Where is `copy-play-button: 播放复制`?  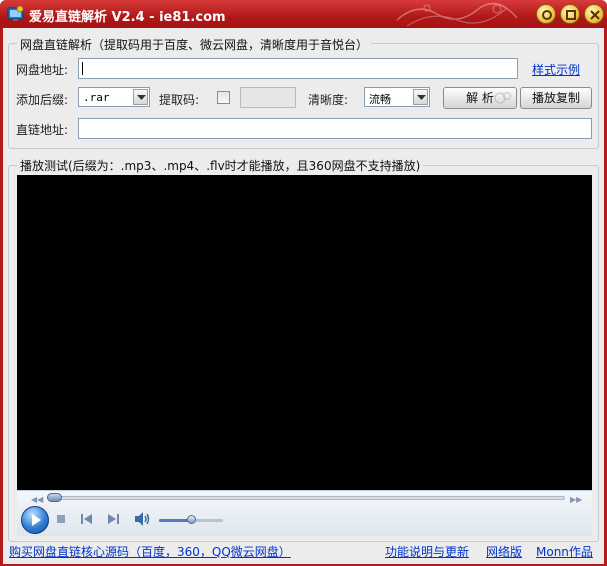 copy-play-button: 播放复制 is located at coordinates (556, 98).